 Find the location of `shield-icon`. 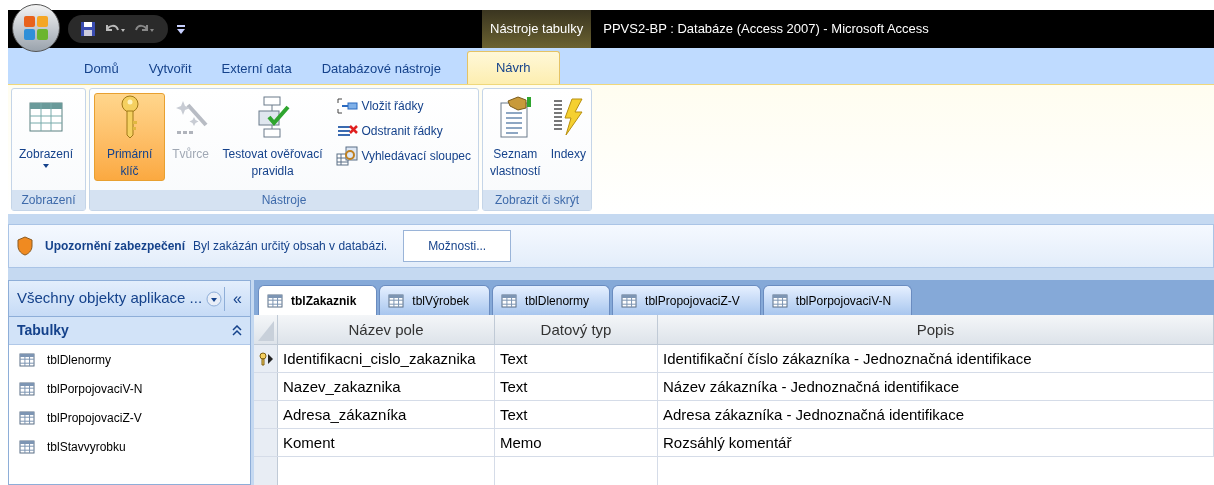

shield-icon is located at coordinates (25, 246).